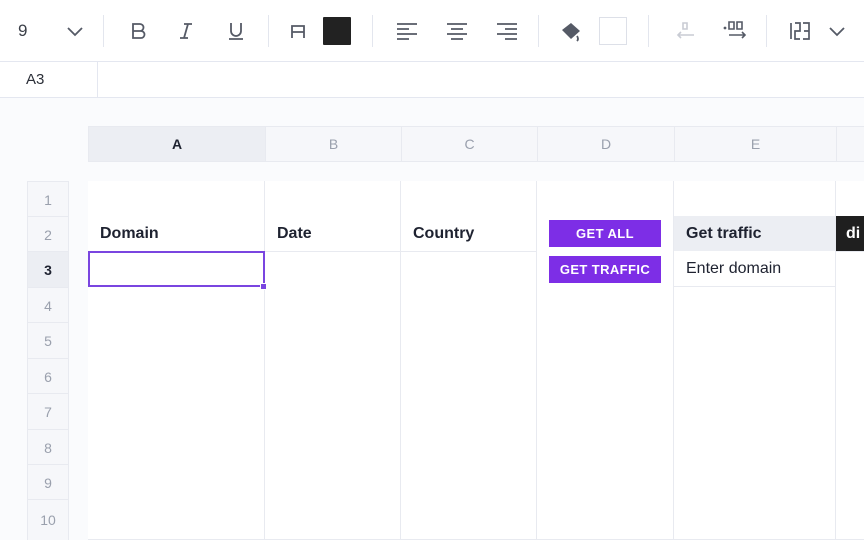  What do you see at coordinates (48, 340) in the screenshot?
I see `row-header-5: 5` at bounding box center [48, 340].